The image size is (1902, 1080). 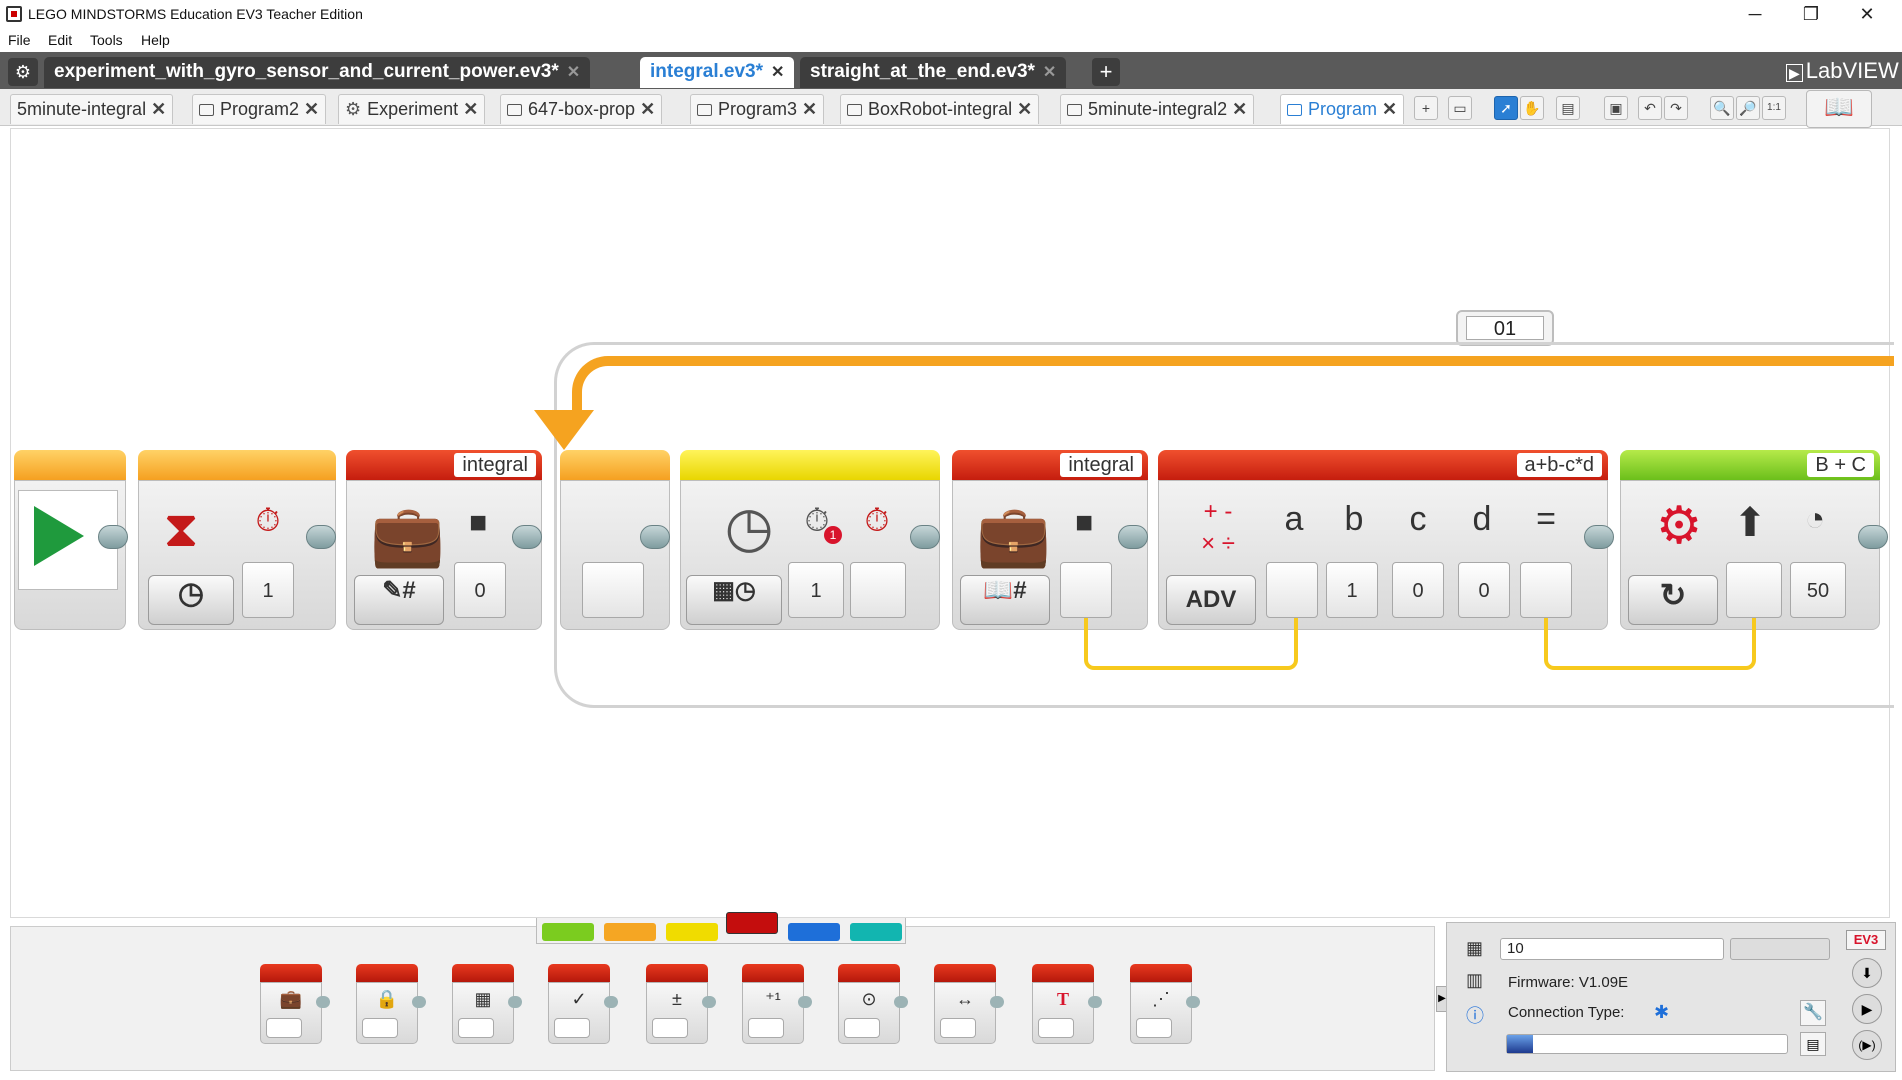 What do you see at coordinates (1813, 1013) in the screenshot?
I see `wrench-icon: 🔧` at bounding box center [1813, 1013].